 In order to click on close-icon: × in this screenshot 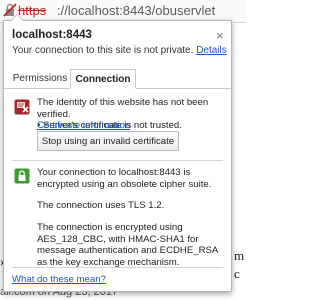, I will do `click(220, 35)`.